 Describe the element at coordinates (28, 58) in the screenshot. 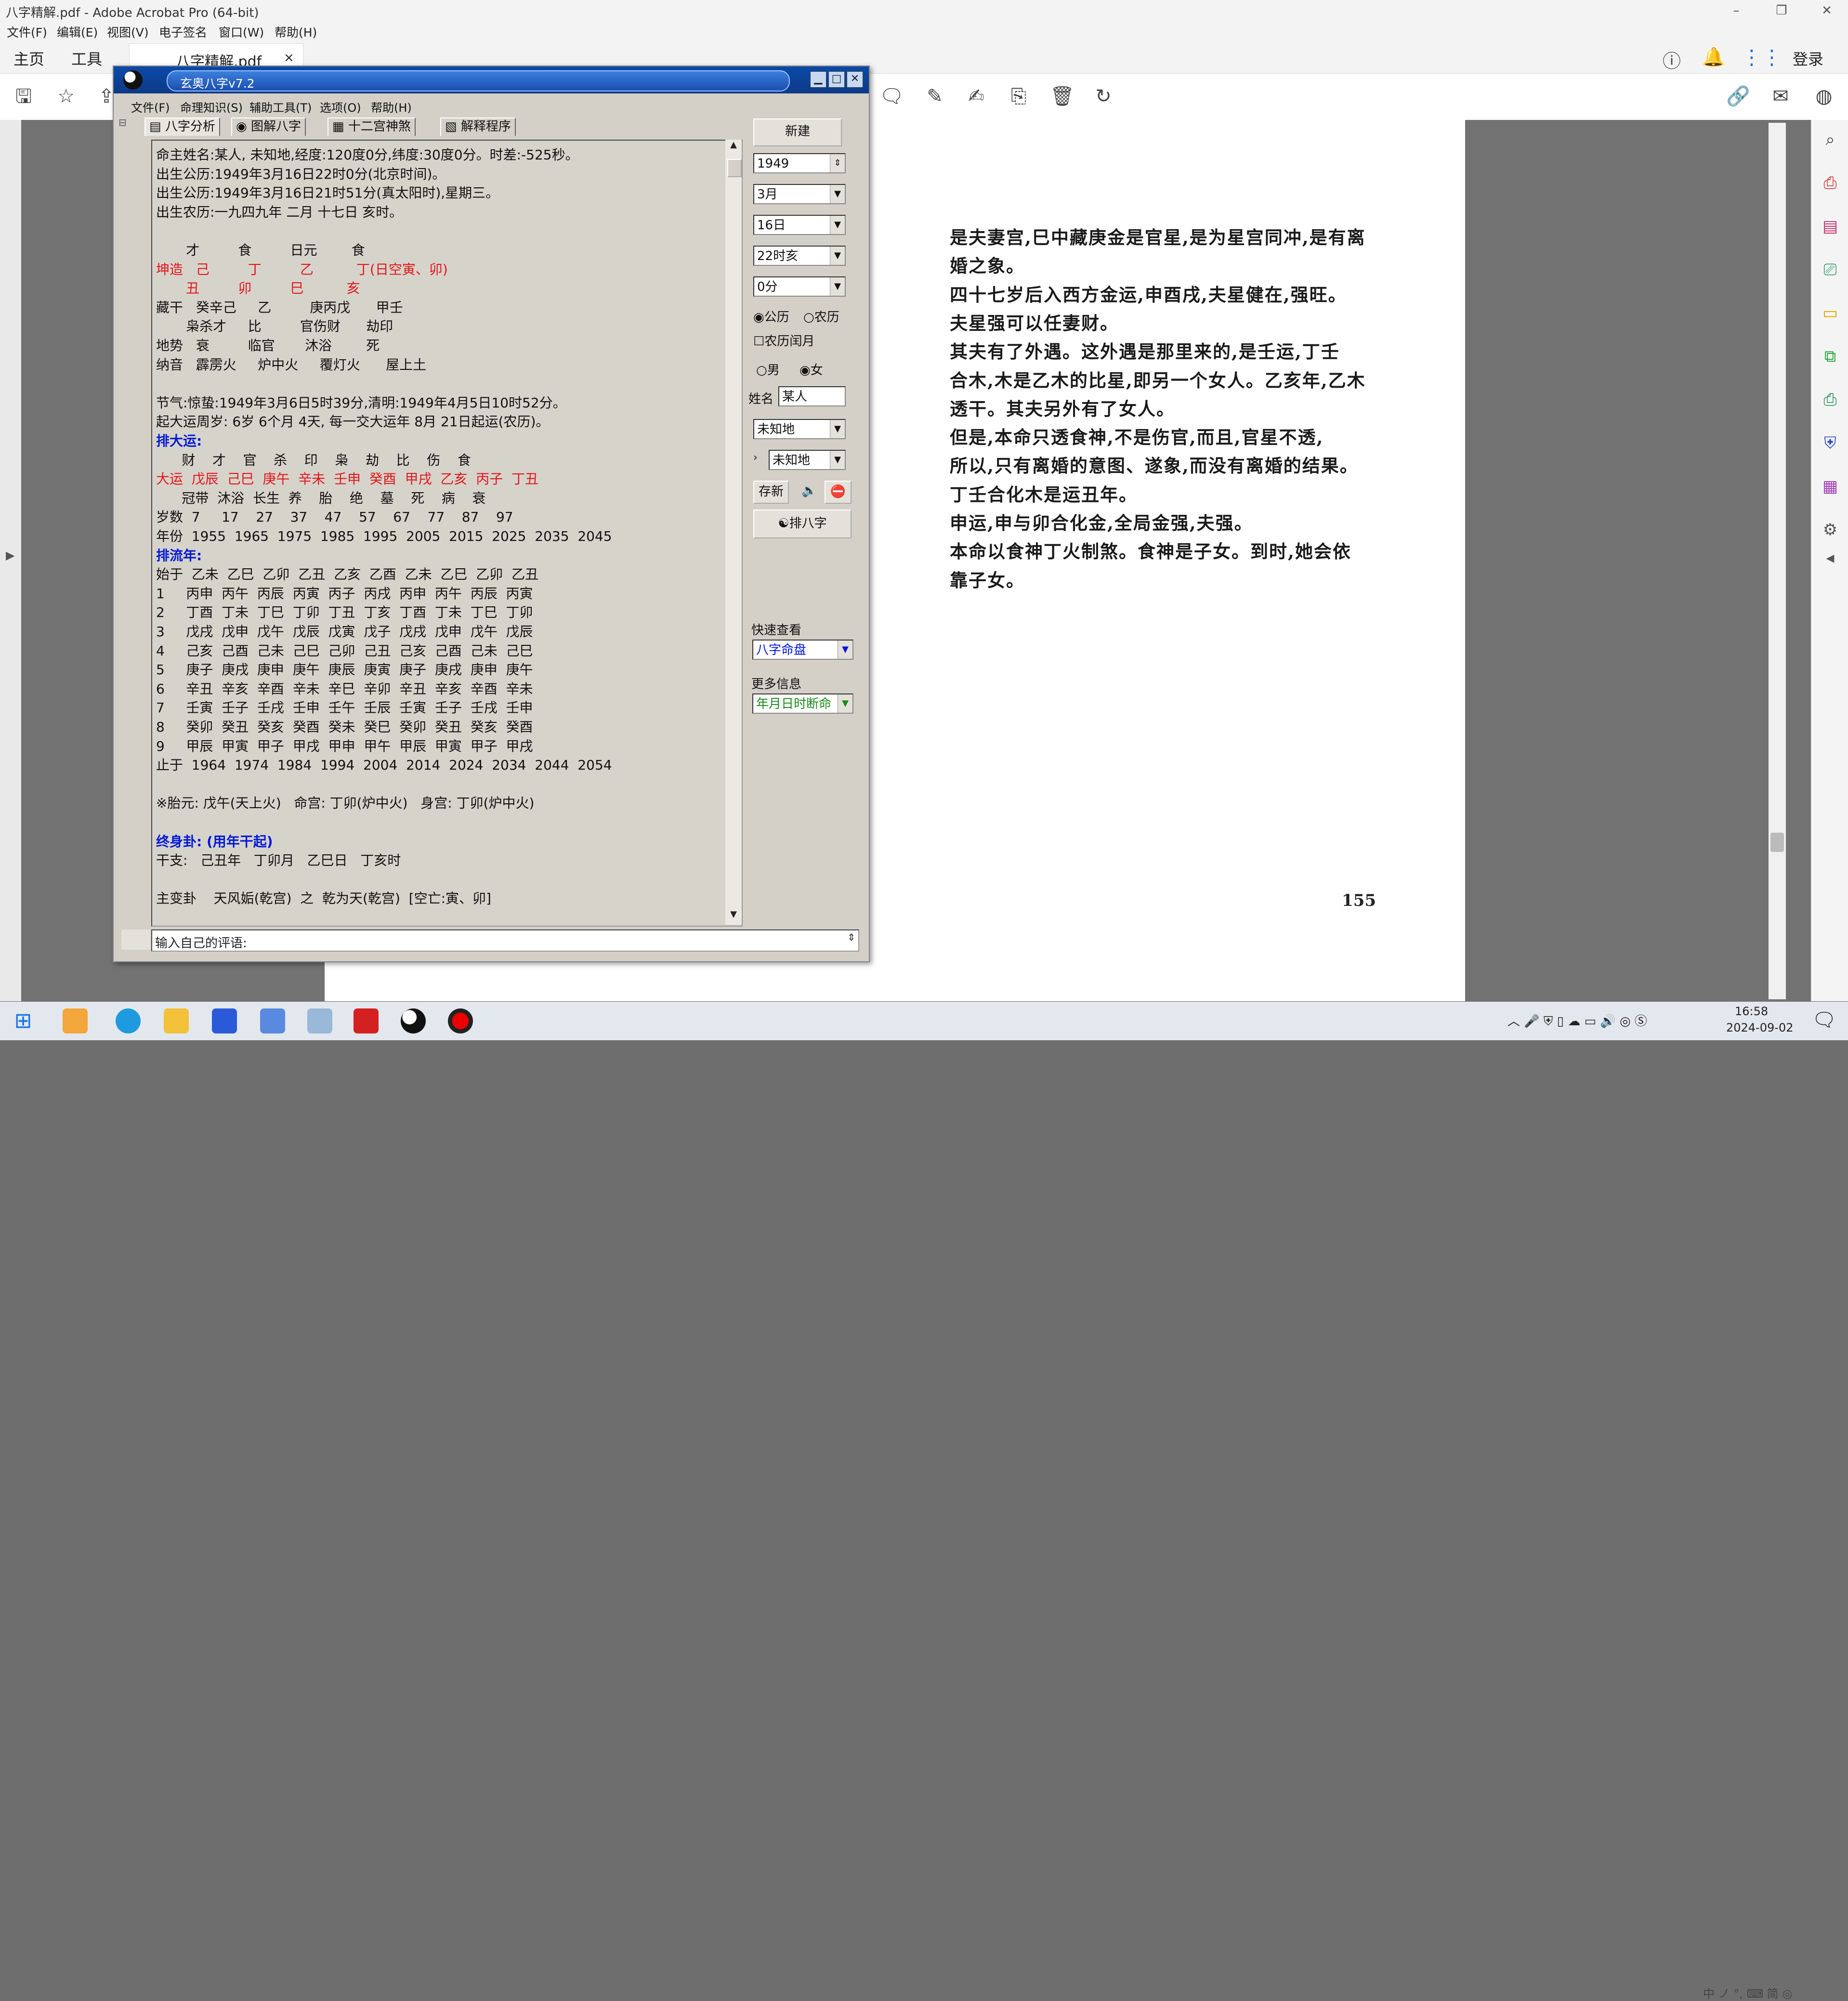

I see `tab-home: 主页` at that location.